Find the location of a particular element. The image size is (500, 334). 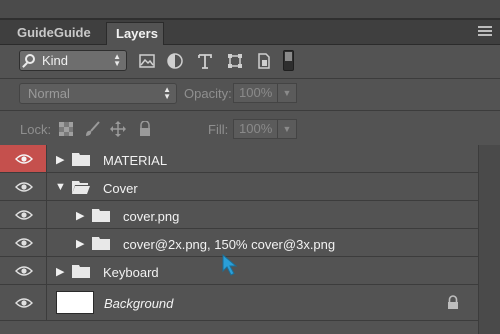

blend-mode-value: Normal is located at coordinates (49, 93).